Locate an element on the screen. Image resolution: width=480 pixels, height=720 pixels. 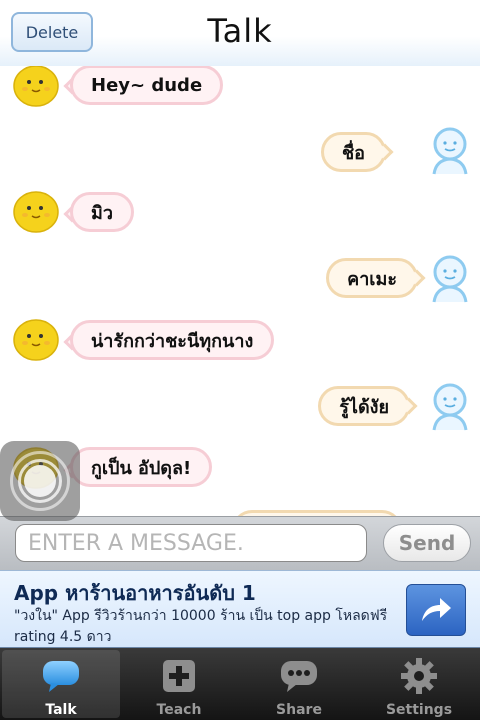
chat-bubble-text: มิว is located at coordinates (102, 212).